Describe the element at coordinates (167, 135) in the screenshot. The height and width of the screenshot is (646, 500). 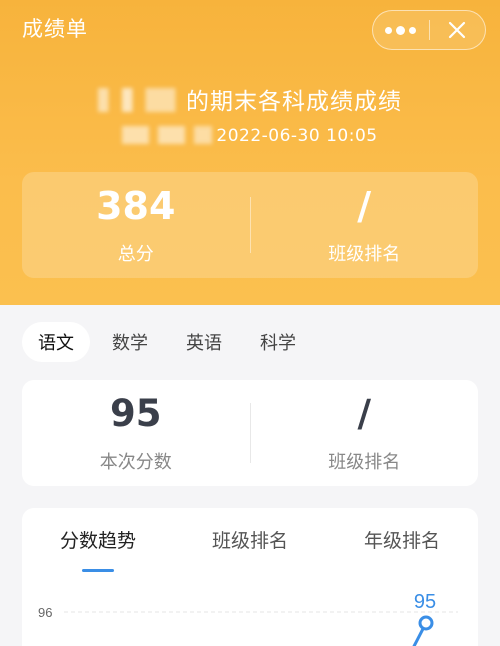
I see `redacted-school` at that location.